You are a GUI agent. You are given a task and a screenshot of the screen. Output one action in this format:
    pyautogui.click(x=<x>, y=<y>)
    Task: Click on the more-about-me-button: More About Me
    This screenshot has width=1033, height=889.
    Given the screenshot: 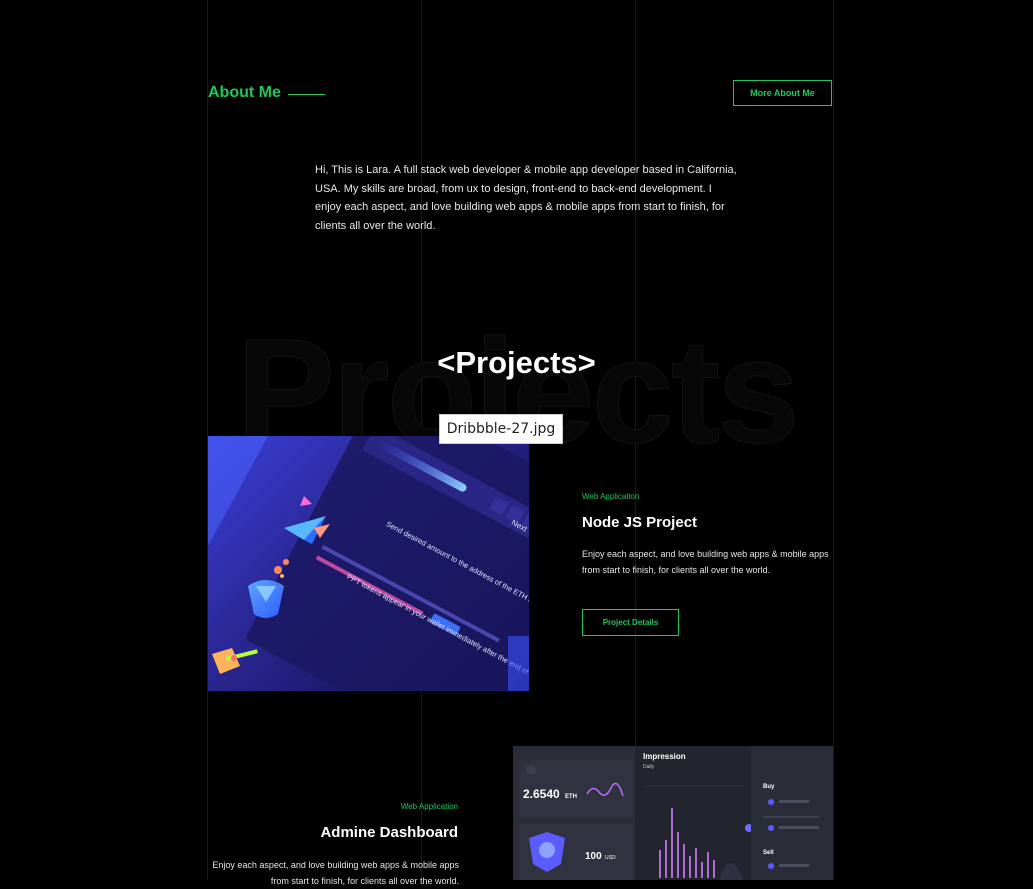 What is the action you would take?
    pyautogui.click(x=782, y=93)
    